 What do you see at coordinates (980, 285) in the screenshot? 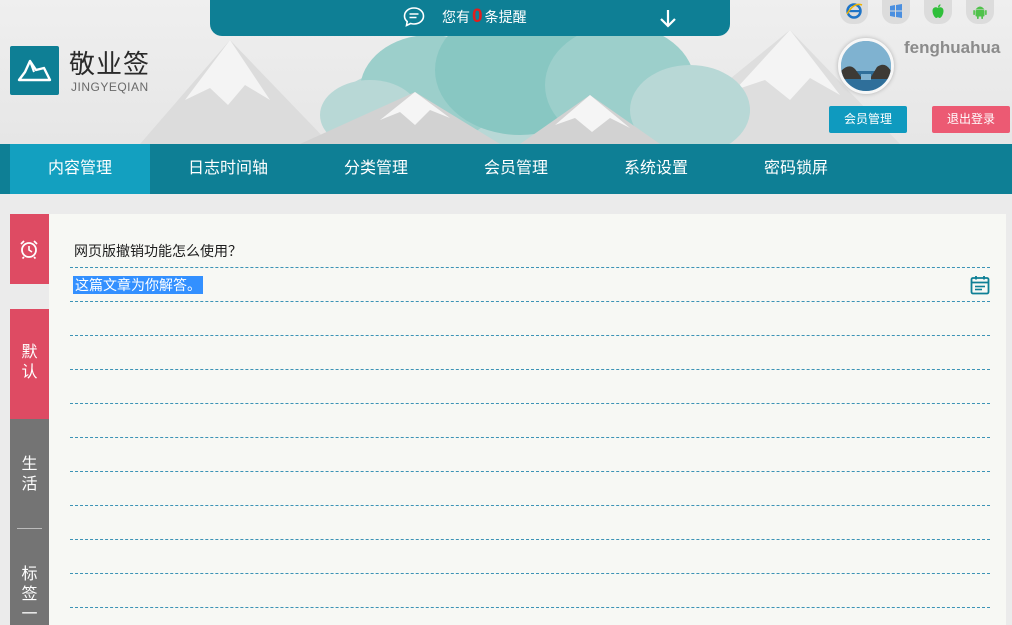
I see `calendar-icon` at bounding box center [980, 285].